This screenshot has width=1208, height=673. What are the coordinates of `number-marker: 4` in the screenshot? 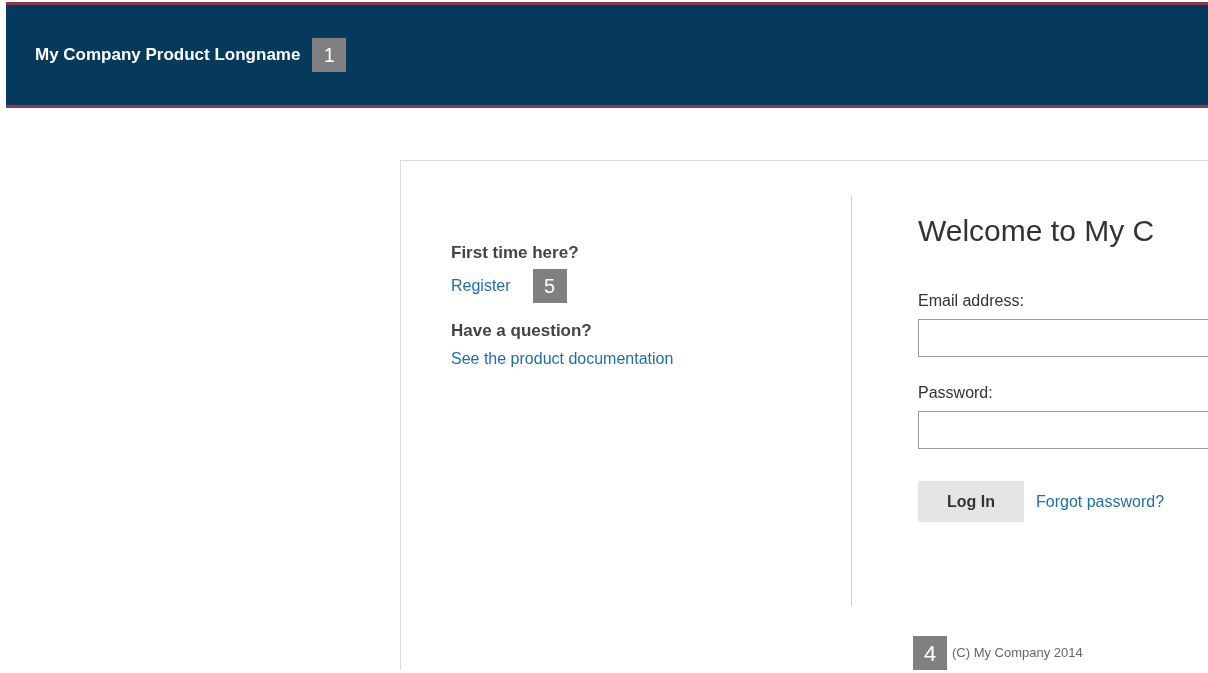 It's located at (930, 653).